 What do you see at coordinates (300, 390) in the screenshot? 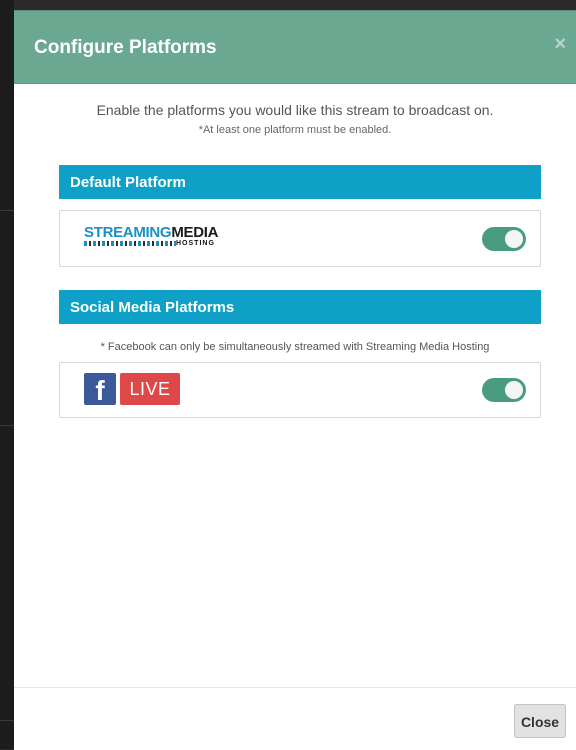
I see `facebook-live-platform-card: f LIVE` at bounding box center [300, 390].